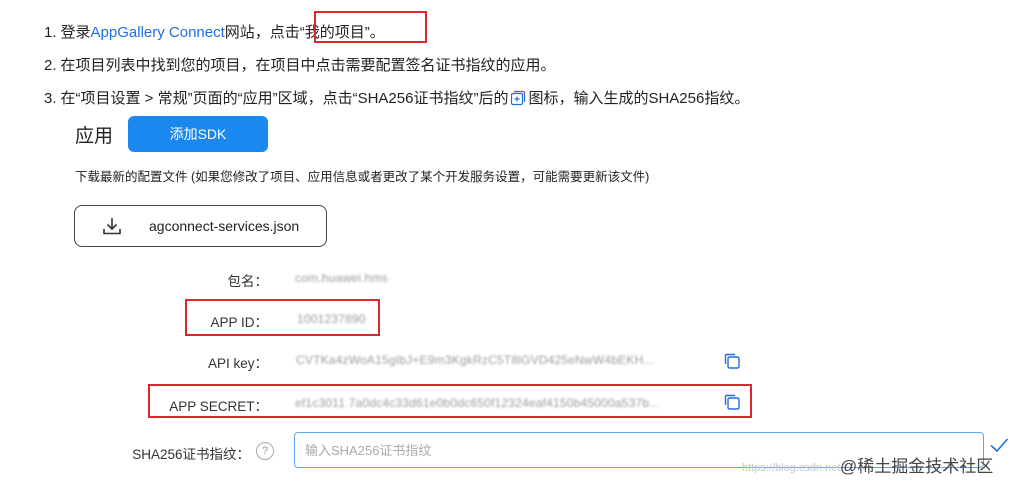  What do you see at coordinates (218, 406) in the screenshot?
I see `app-secret-label: APP SECRET：` at bounding box center [218, 406].